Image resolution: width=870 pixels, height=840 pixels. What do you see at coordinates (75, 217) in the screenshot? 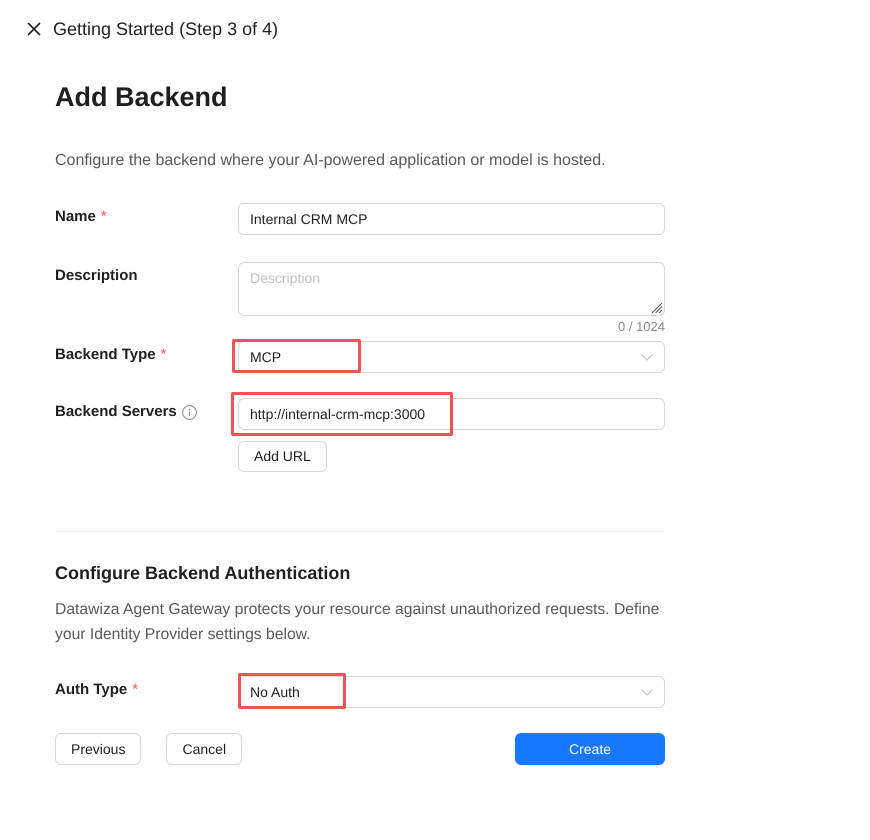
I see `field-label: Name` at bounding box center [75, 217].